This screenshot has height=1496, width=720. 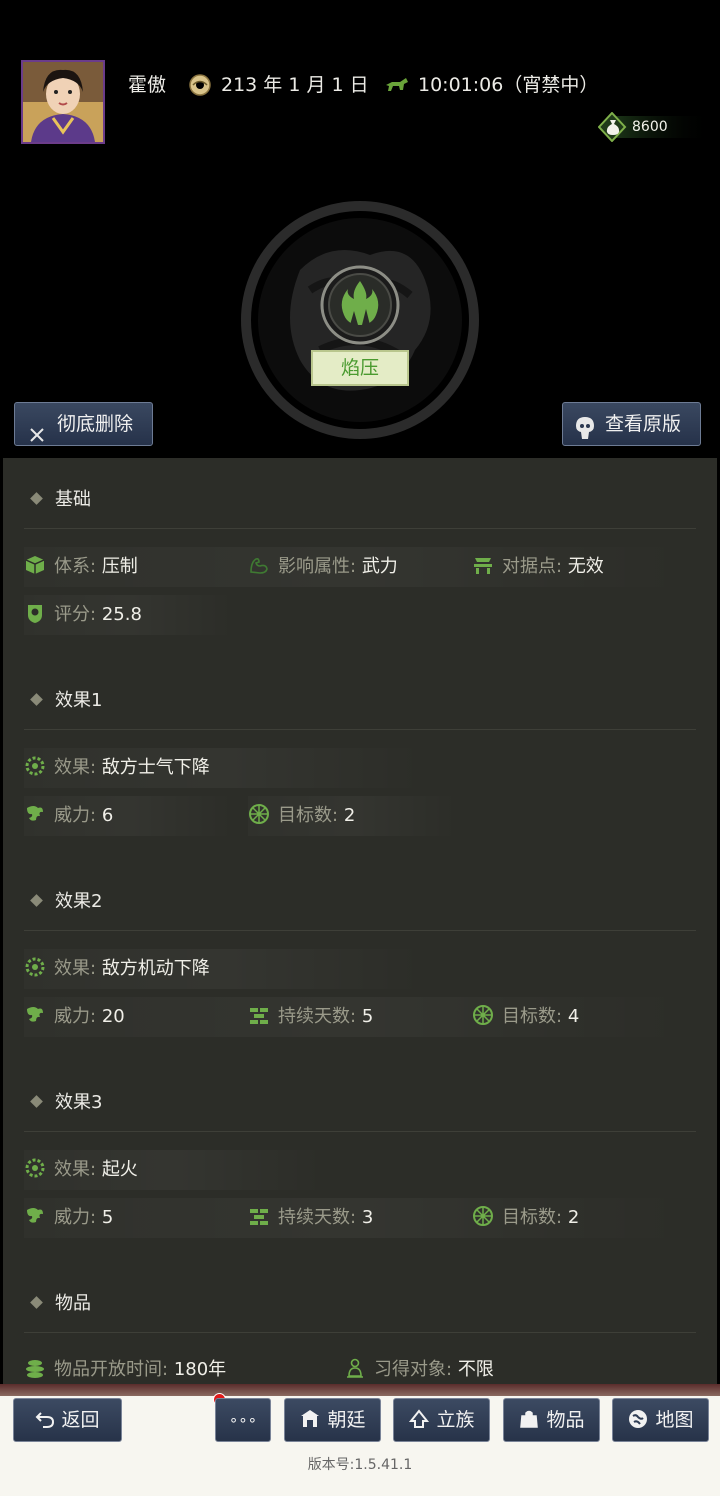 What do you see at coordinates (508, 85) in the screenshot?
I see `game-time: 10:01:06（宵禁中）` at bounding box center [508, 85].